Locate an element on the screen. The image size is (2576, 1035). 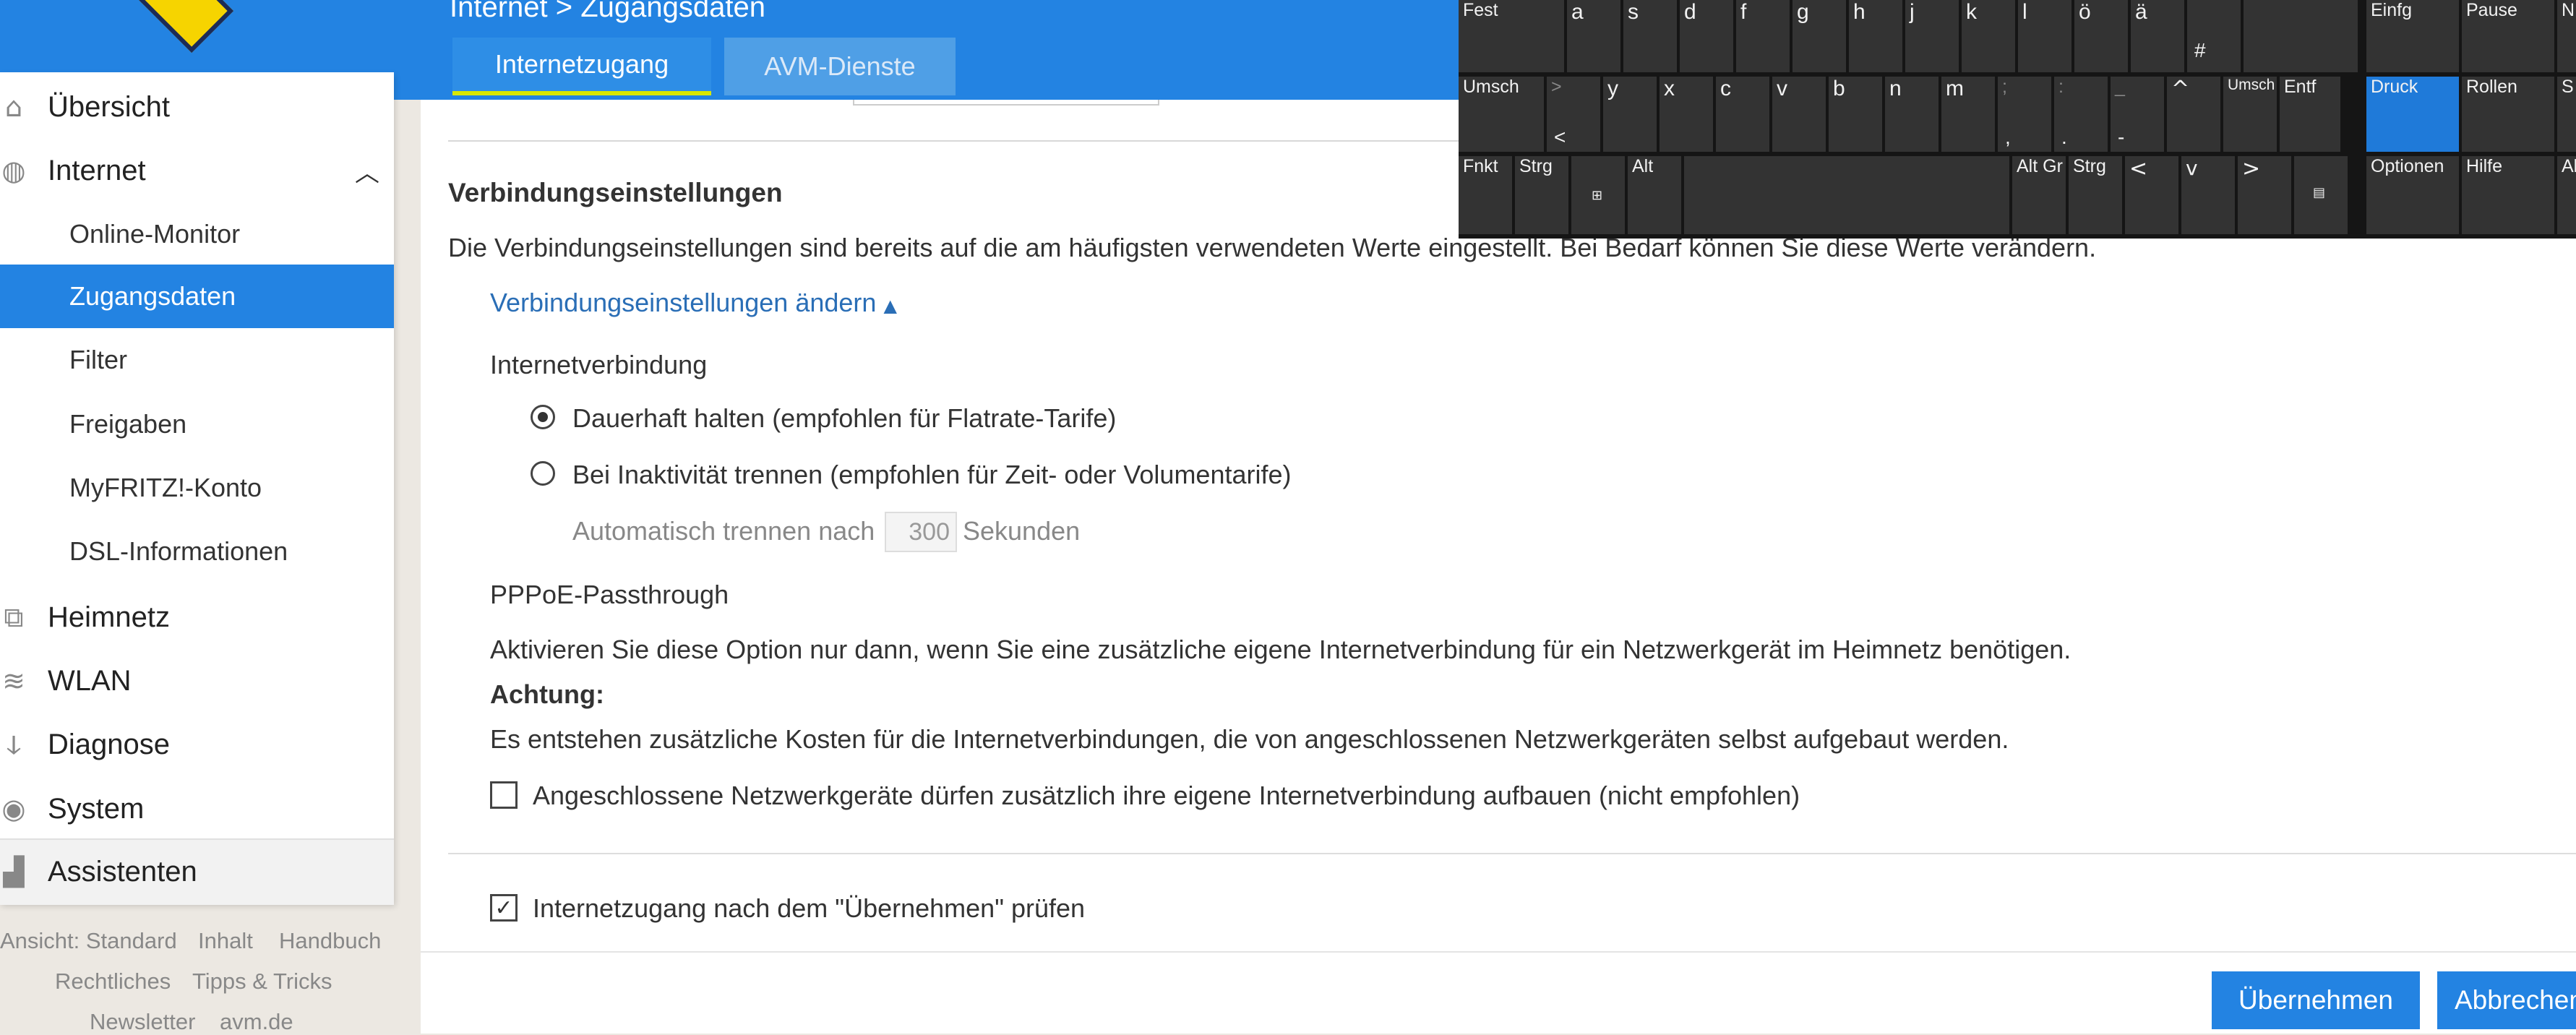
key-y: y is located at coordinates (1630, 115).